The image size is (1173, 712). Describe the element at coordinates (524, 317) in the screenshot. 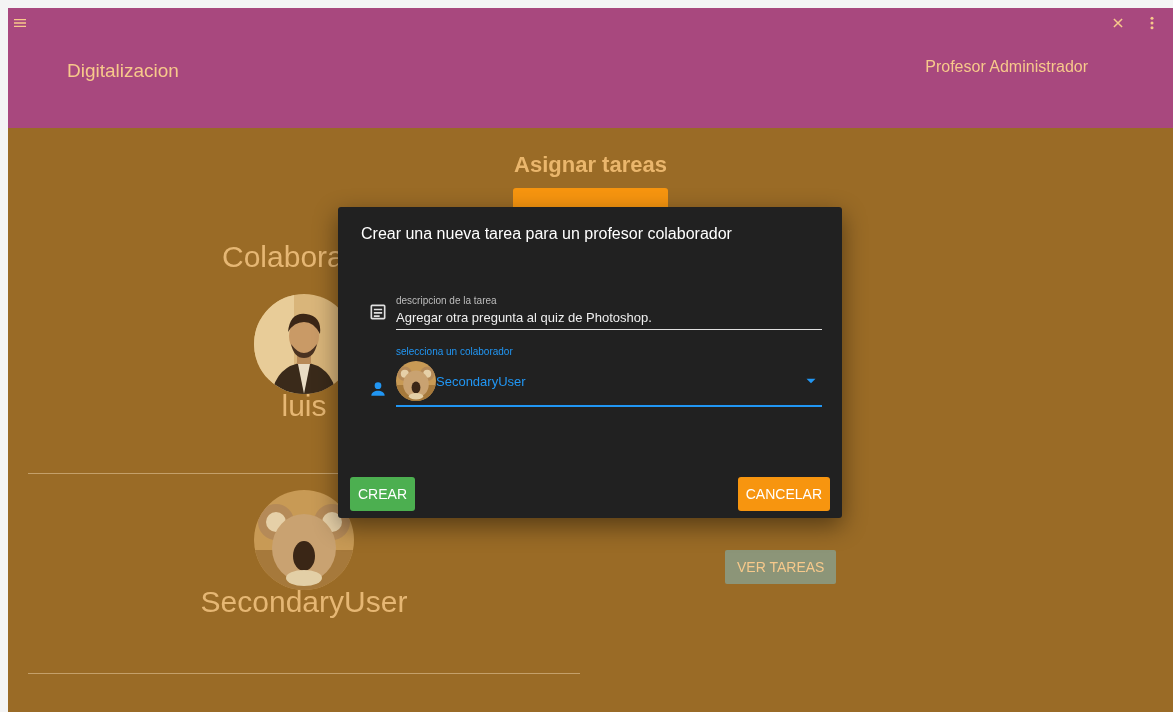

I see `field-value: Agregar otra pregunta al quiz de Photoshop.` at that location.